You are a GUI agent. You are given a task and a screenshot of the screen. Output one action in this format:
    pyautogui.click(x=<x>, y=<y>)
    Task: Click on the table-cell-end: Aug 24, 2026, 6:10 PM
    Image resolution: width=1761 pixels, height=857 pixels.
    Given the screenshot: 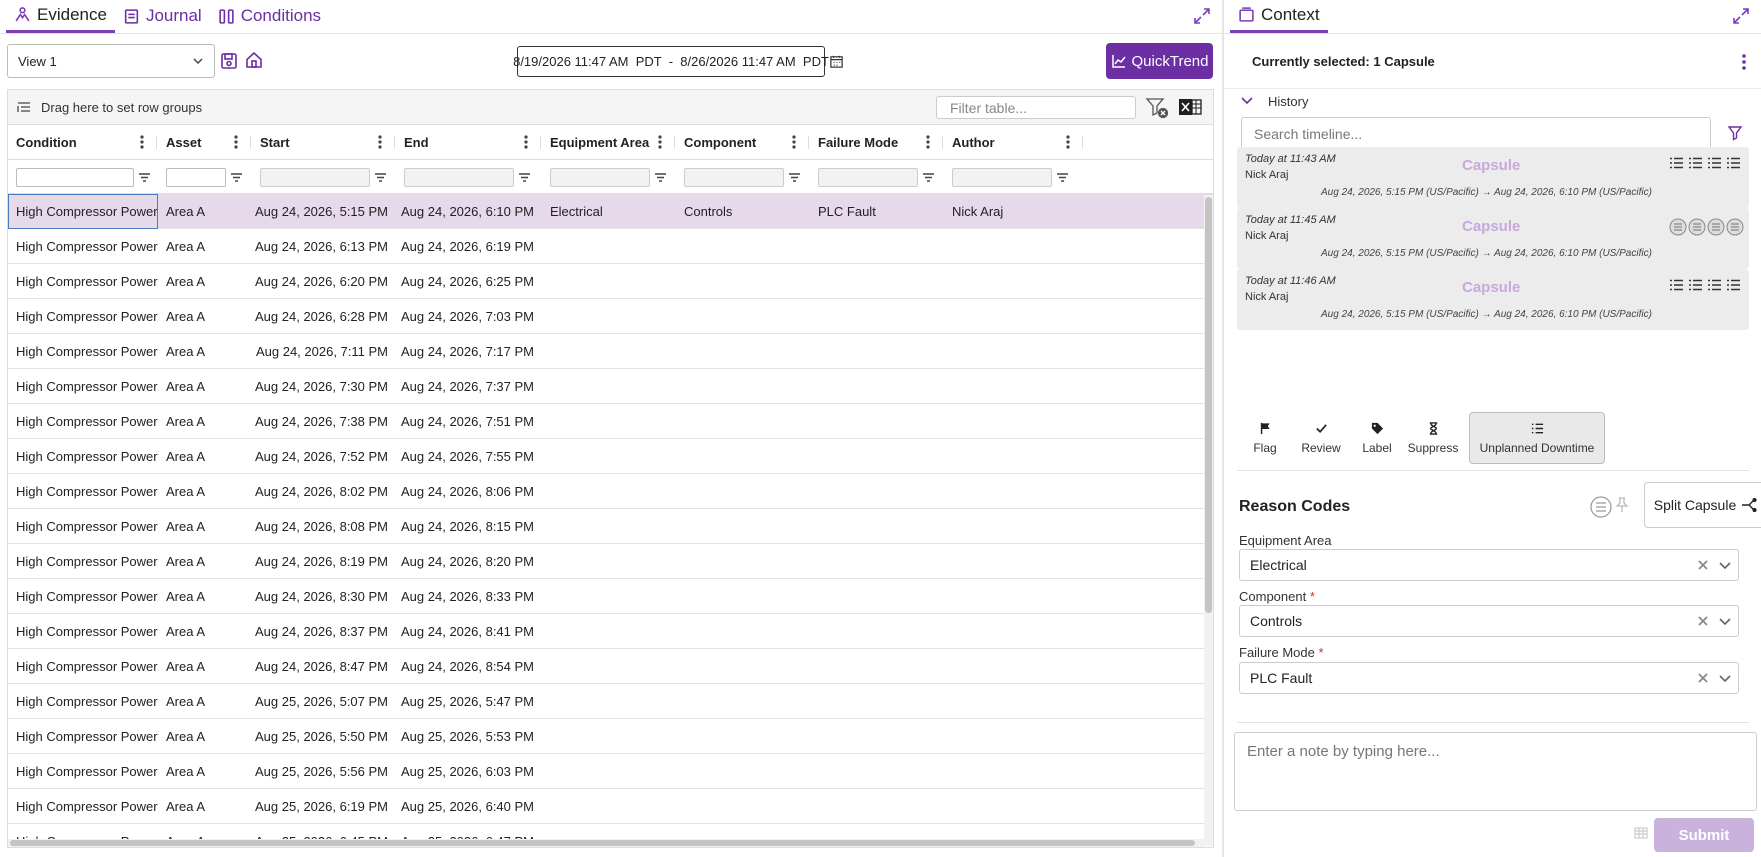 What is the action you would take?
    pyautogui.click(x=469, y=211)
    